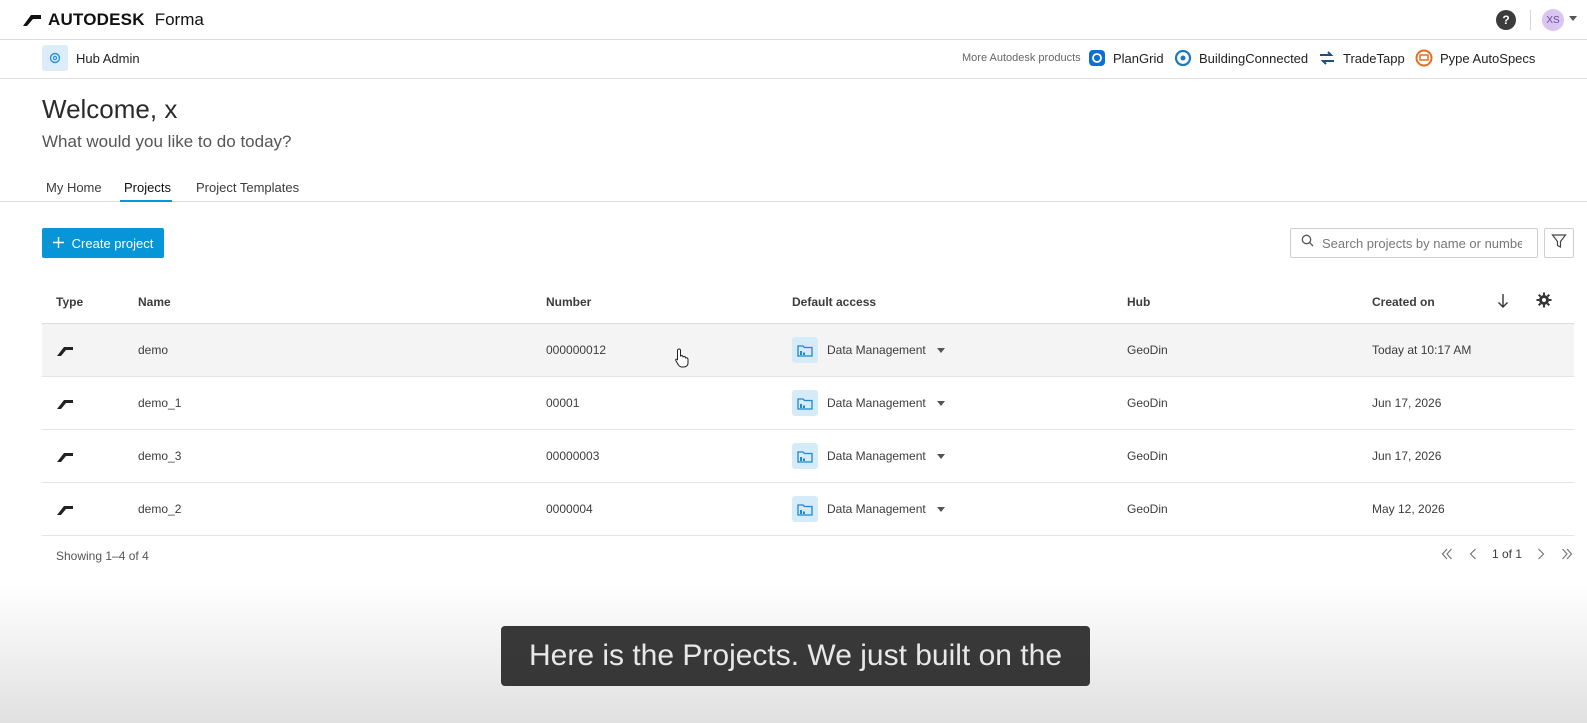 The height and width of the screenshot is (723, 1587). I want to click on first-page-icon, so click(1447, 554).